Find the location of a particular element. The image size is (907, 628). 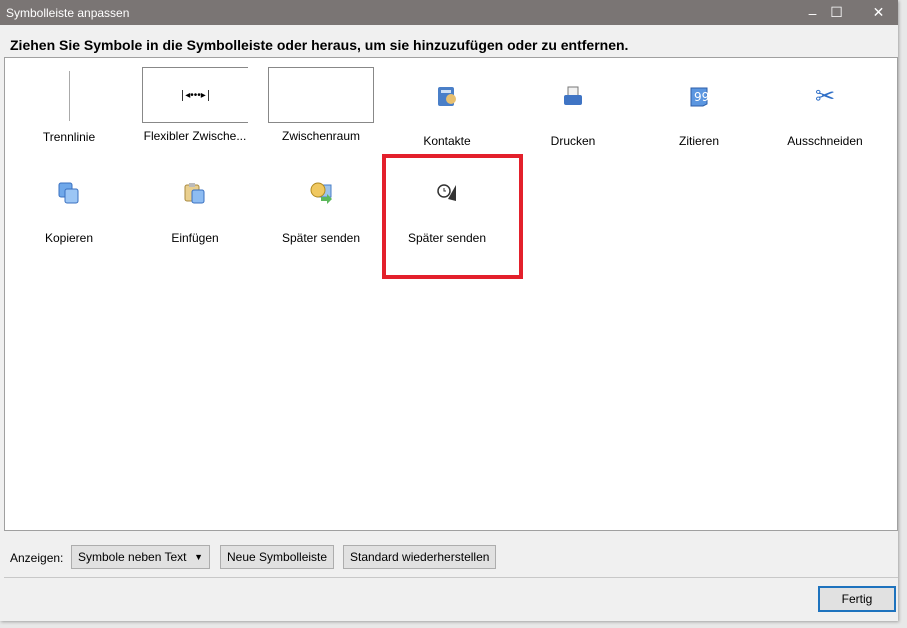

item-cut: ✂ Ausschneiden is located at coordinates (825, 112).